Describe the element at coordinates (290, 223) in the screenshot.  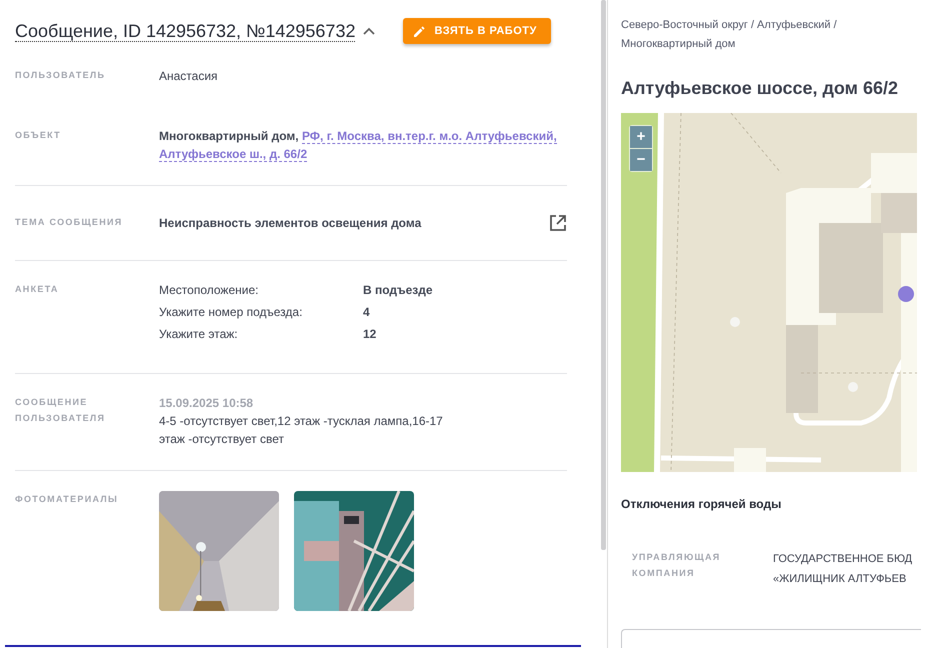
I see `message-topic: Неисправность элементов освещения дома` at that location.